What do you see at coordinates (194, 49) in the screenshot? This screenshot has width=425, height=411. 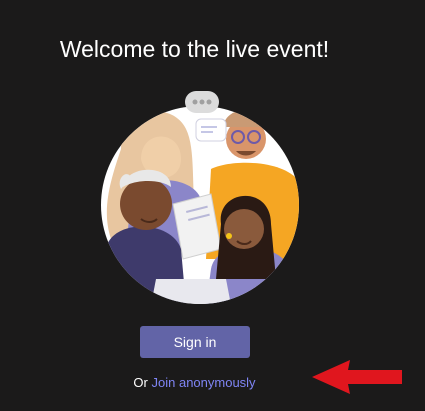 I see `page-title: Welcome to the live event!` at bounding box center [194, 49].